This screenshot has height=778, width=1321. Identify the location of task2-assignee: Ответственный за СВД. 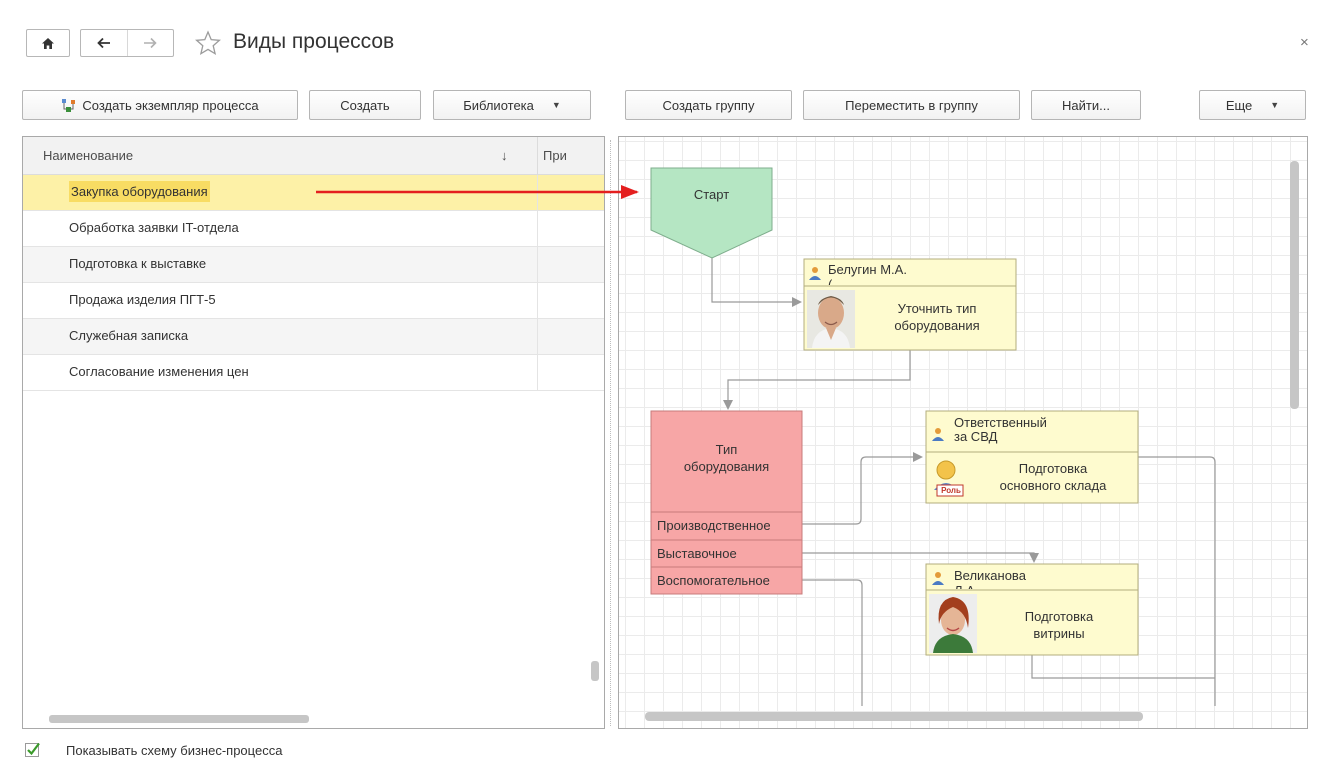
(1000, 430).